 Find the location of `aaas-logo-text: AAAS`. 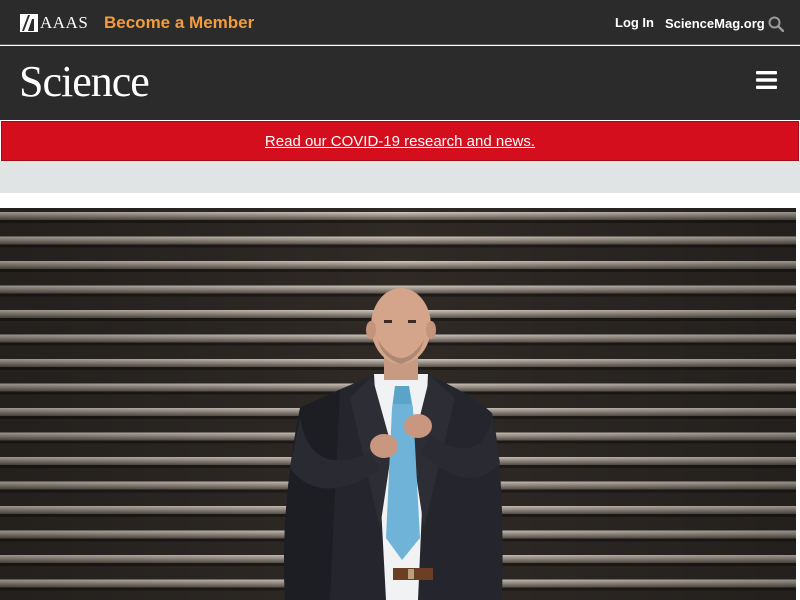

aaas-logo-text: AAAS is located at coordinates (64, 22).